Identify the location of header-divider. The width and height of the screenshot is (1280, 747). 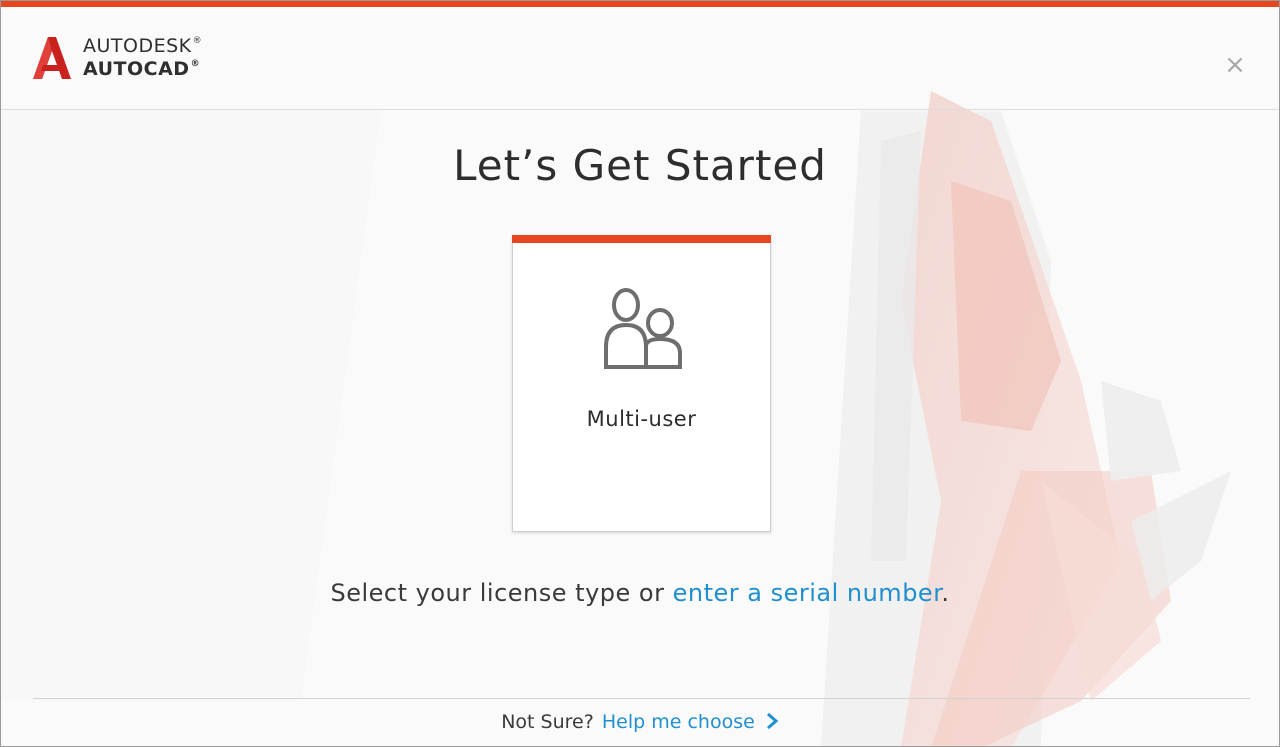
(640, 109).